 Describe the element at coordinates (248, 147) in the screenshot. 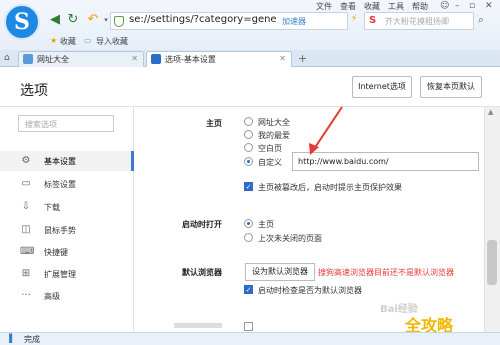

I see `radio-blank-page` at that location.